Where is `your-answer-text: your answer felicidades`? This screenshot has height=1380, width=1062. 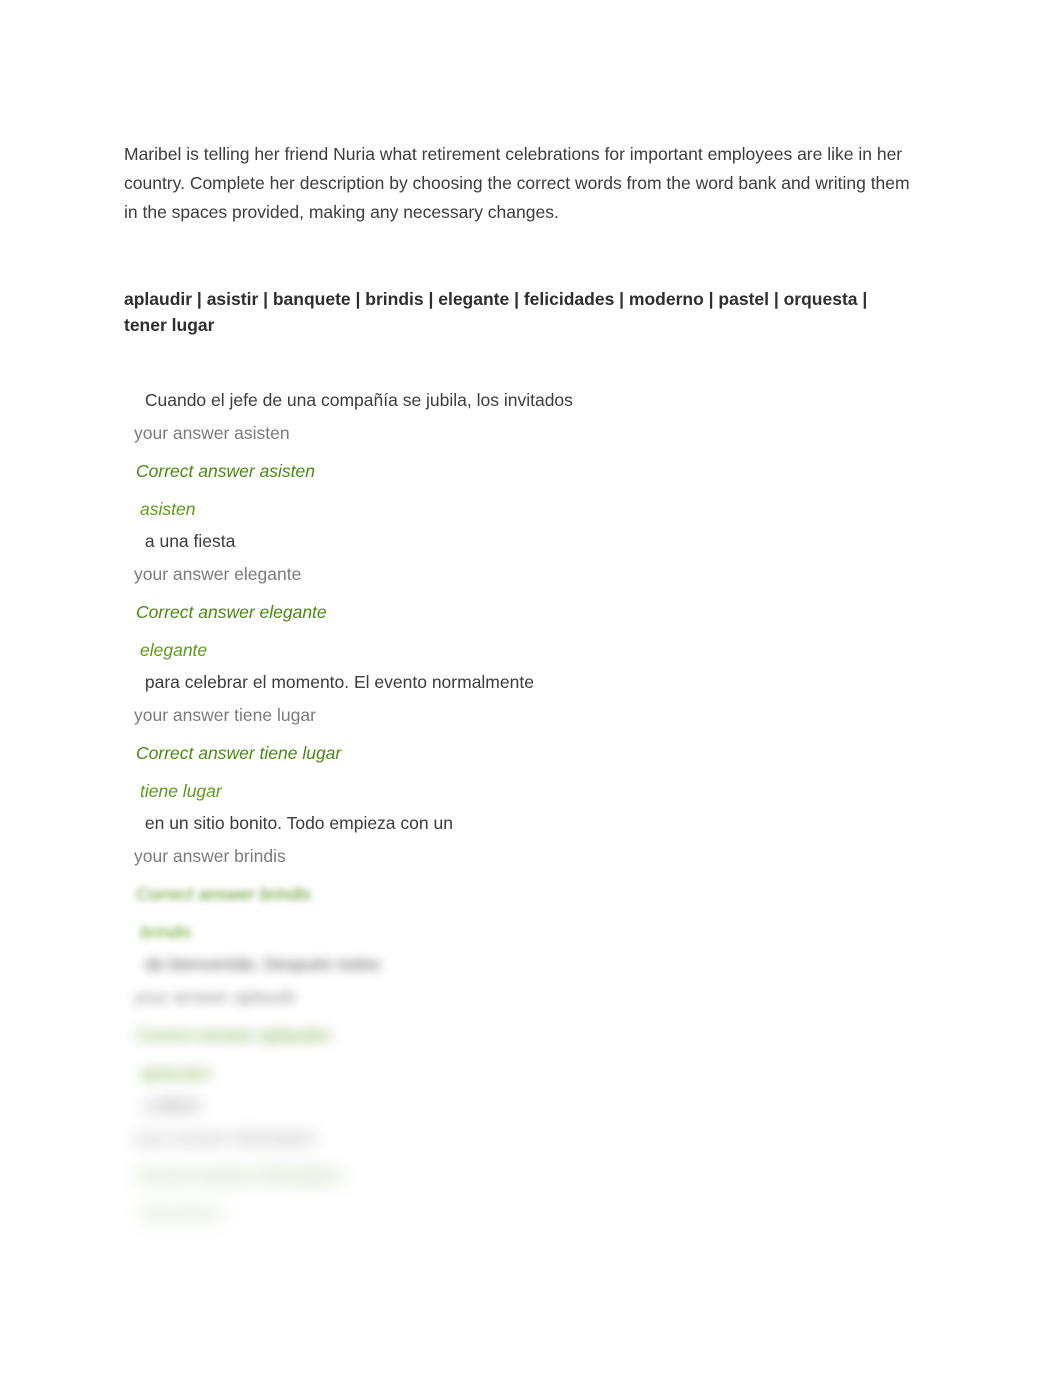
your-answer-text: your answer felicidades is located at coordinates (225, 1138).